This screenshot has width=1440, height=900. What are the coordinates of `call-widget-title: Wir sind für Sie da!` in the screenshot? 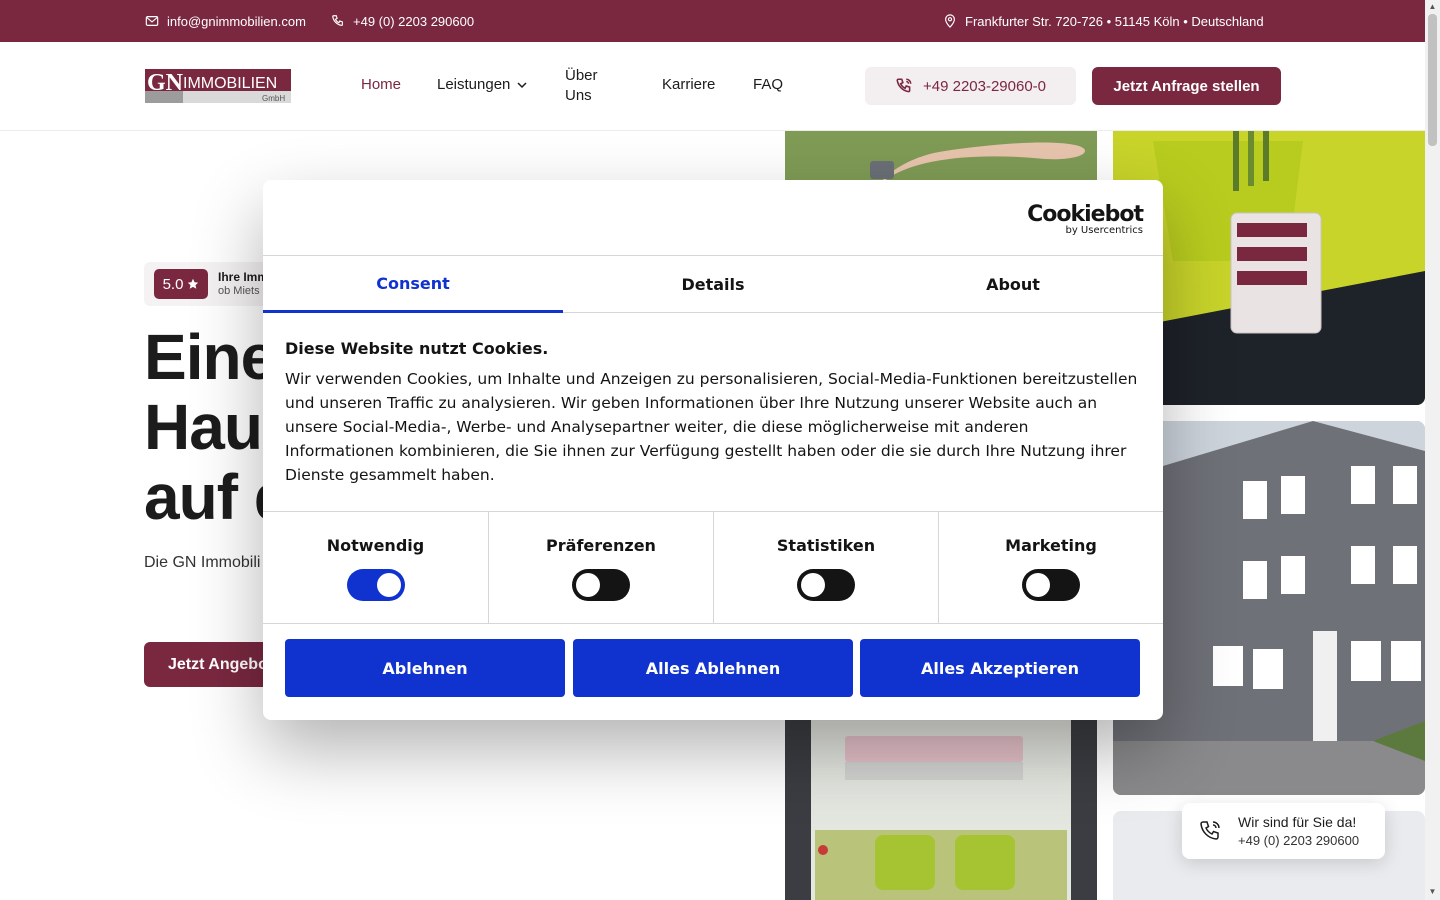 It's located at (1297, 822).